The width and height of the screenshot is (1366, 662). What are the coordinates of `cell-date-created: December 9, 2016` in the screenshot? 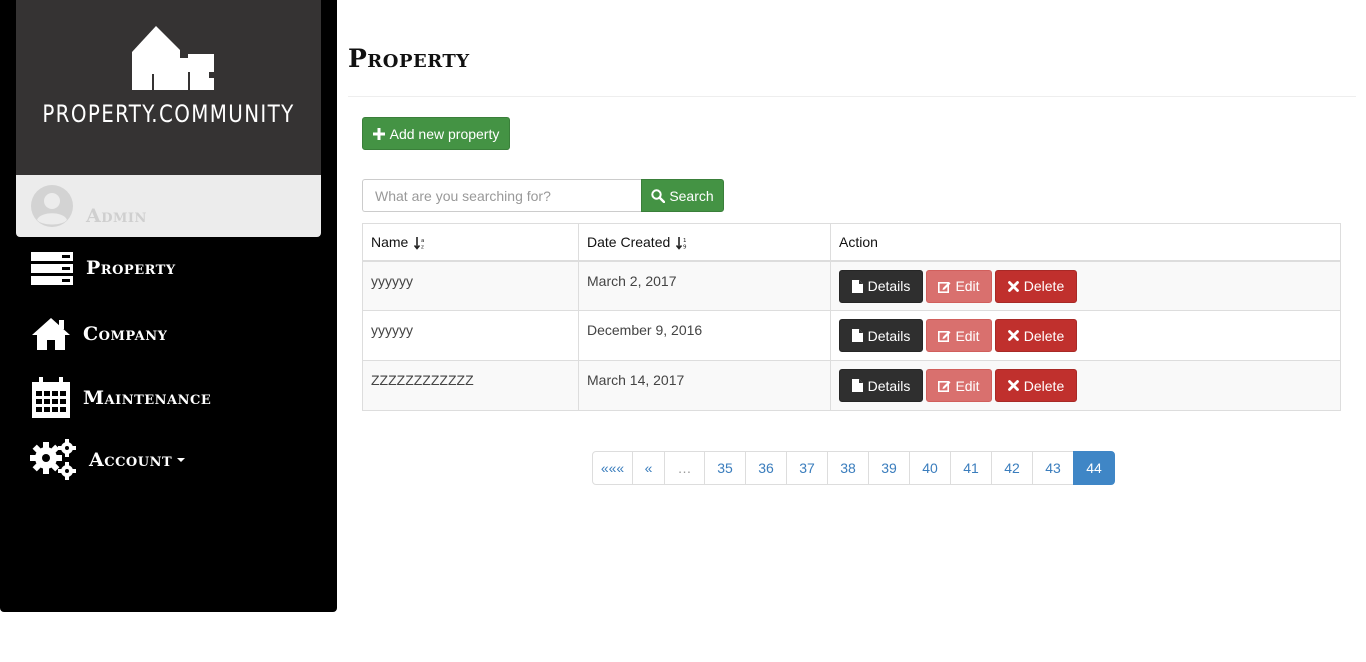 It's located at (704, 335).